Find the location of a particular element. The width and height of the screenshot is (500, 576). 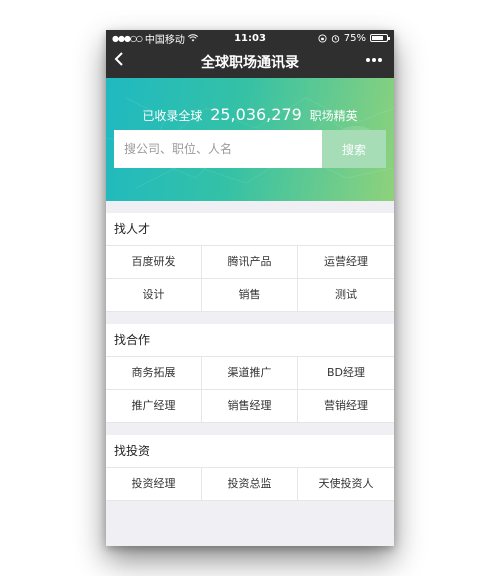

tag-grid: 商务拓展 渠道推广 BD经理 推广经理 销售经理 营销经理 is located at coordinates (250, 390).